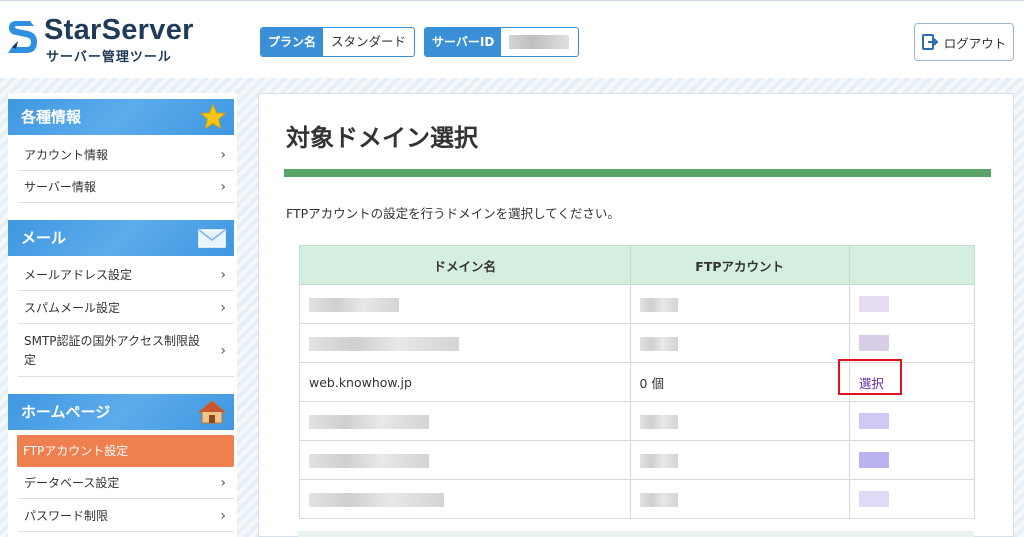  I want to click on starserver-logo: StarServer サーバー管理ツール, so click(113, 39).